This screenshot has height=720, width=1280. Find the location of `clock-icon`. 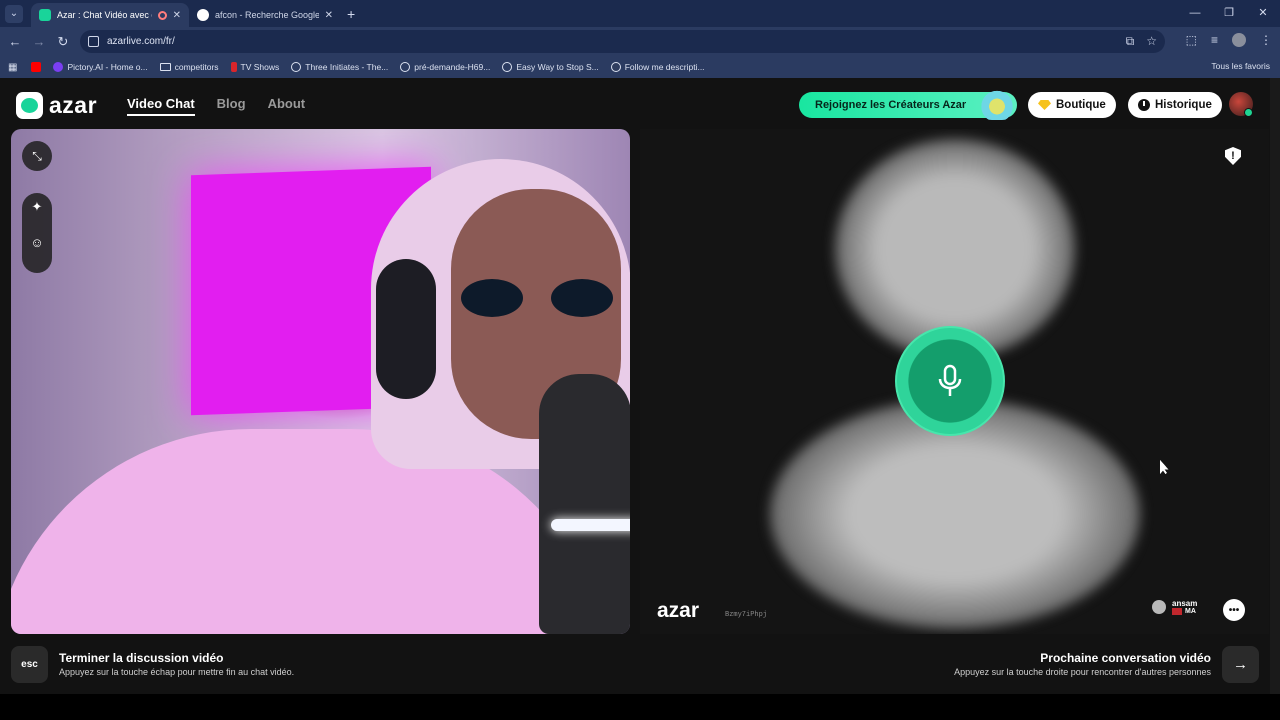

clock-icon is located at coordinates (1144, 105).